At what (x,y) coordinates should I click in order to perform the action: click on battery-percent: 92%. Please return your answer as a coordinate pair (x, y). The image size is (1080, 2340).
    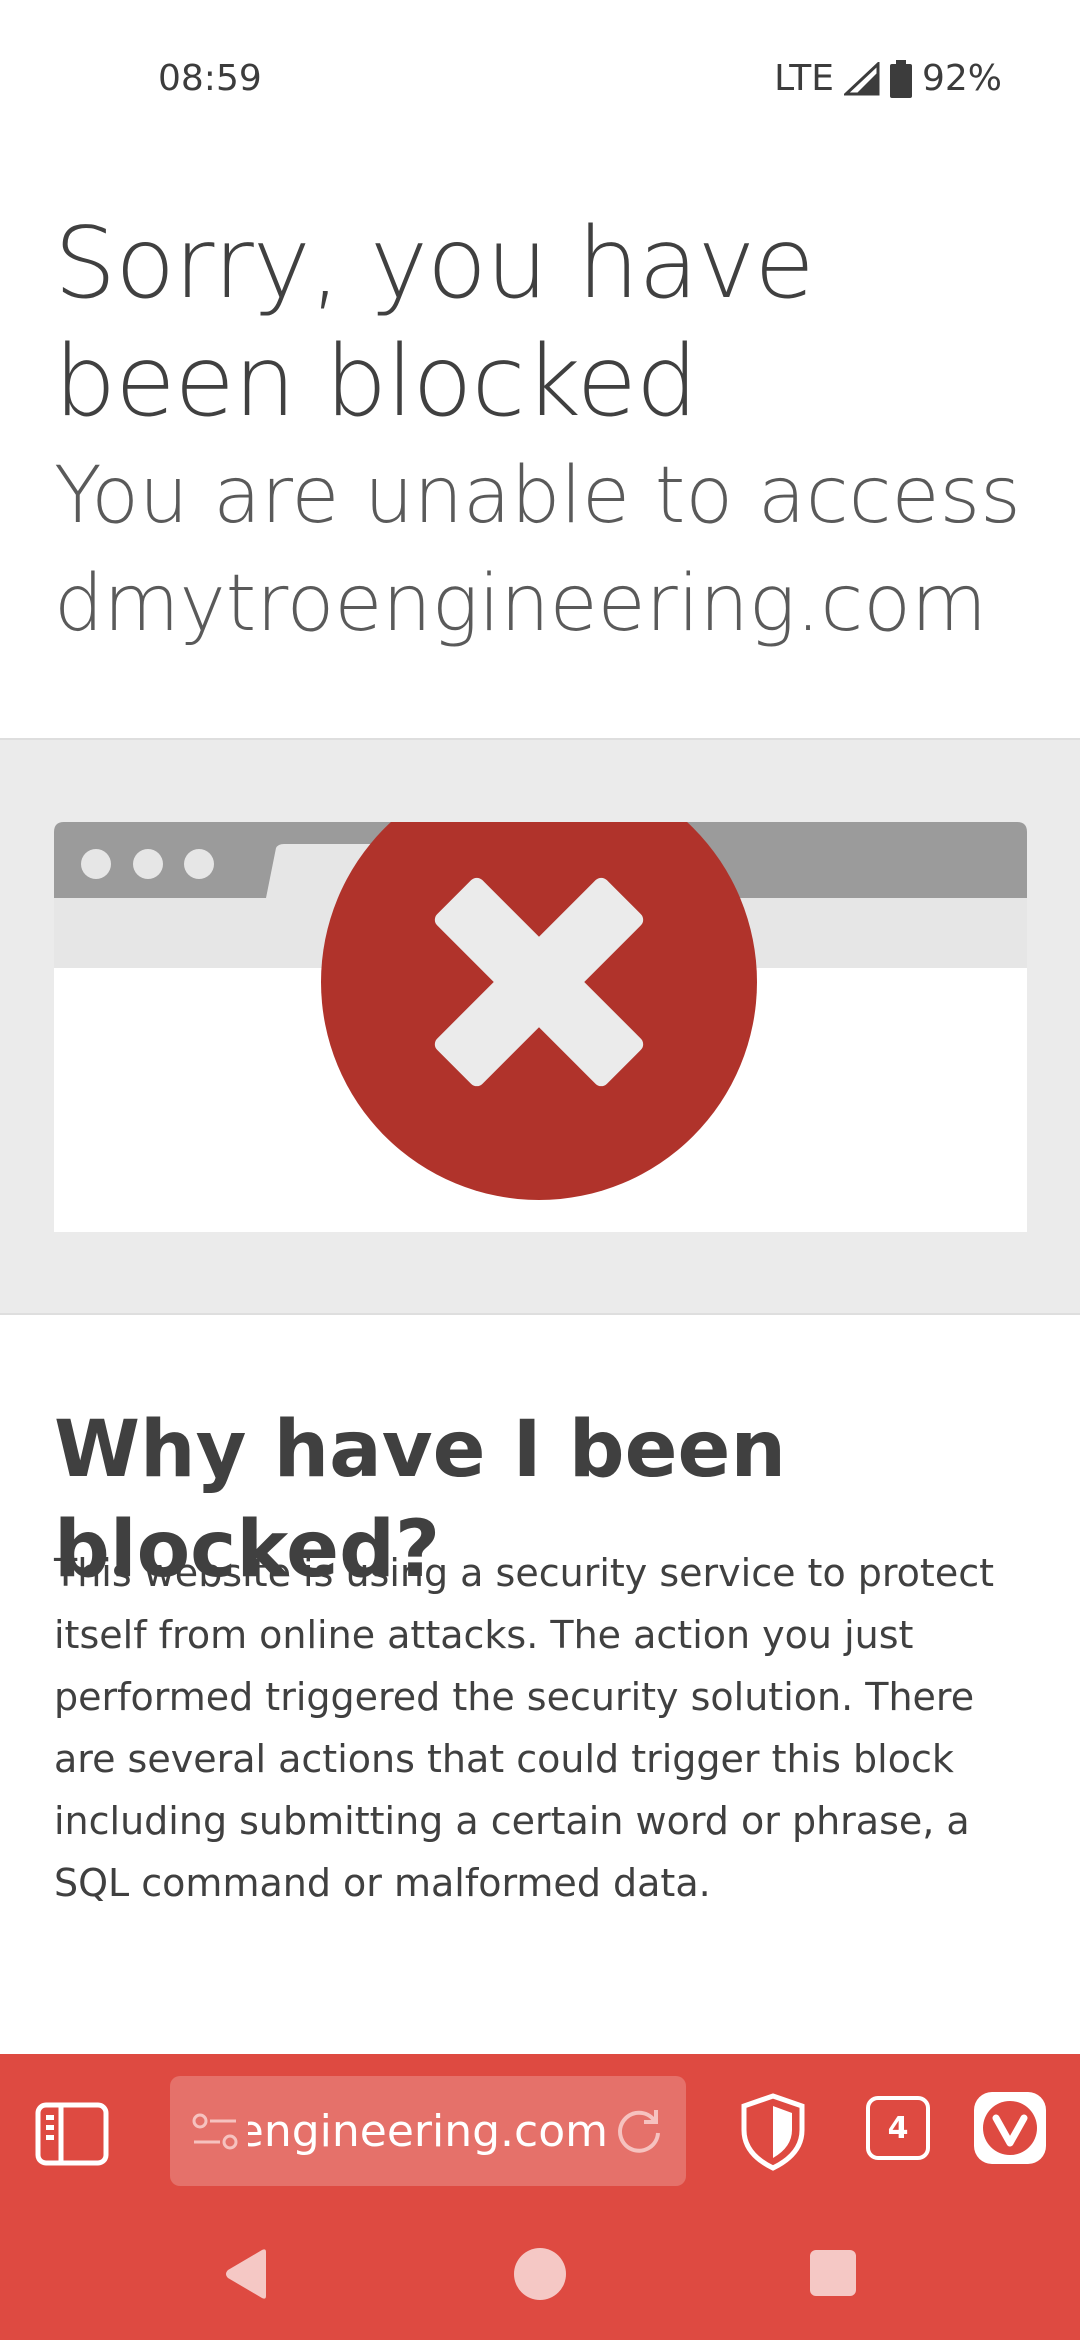
    Looking at the image, I should click on (961, 78).